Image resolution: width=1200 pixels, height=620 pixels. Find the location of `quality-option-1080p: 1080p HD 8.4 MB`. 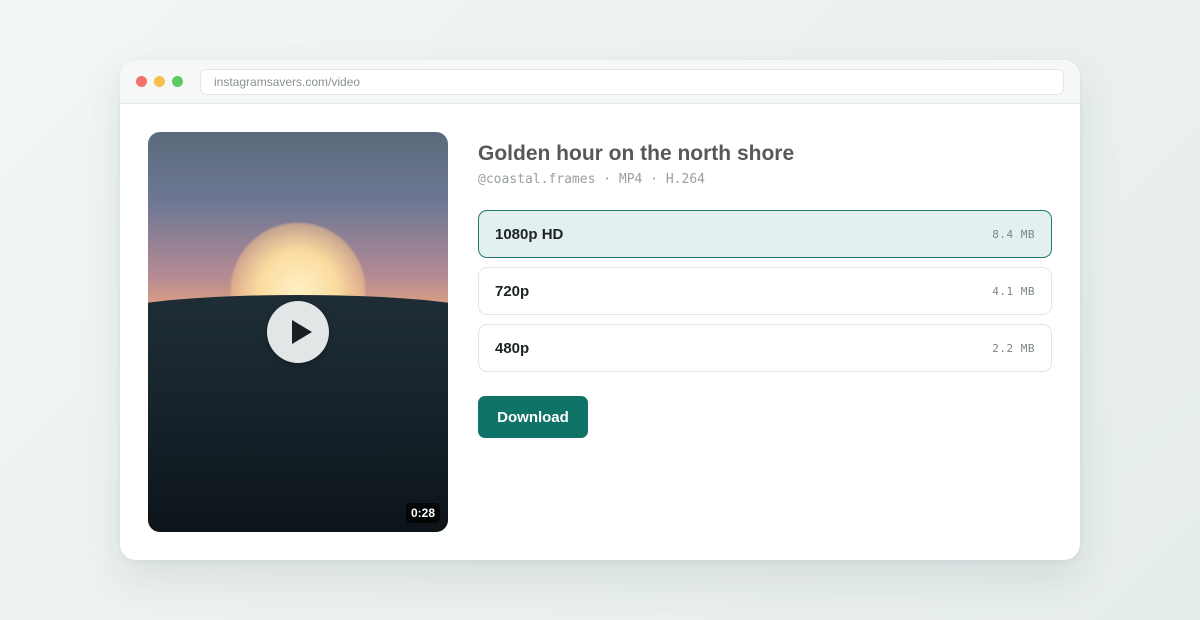

quality-option-1080p: 1080p HD 8.4 MB is located at coordinates (765, 234).